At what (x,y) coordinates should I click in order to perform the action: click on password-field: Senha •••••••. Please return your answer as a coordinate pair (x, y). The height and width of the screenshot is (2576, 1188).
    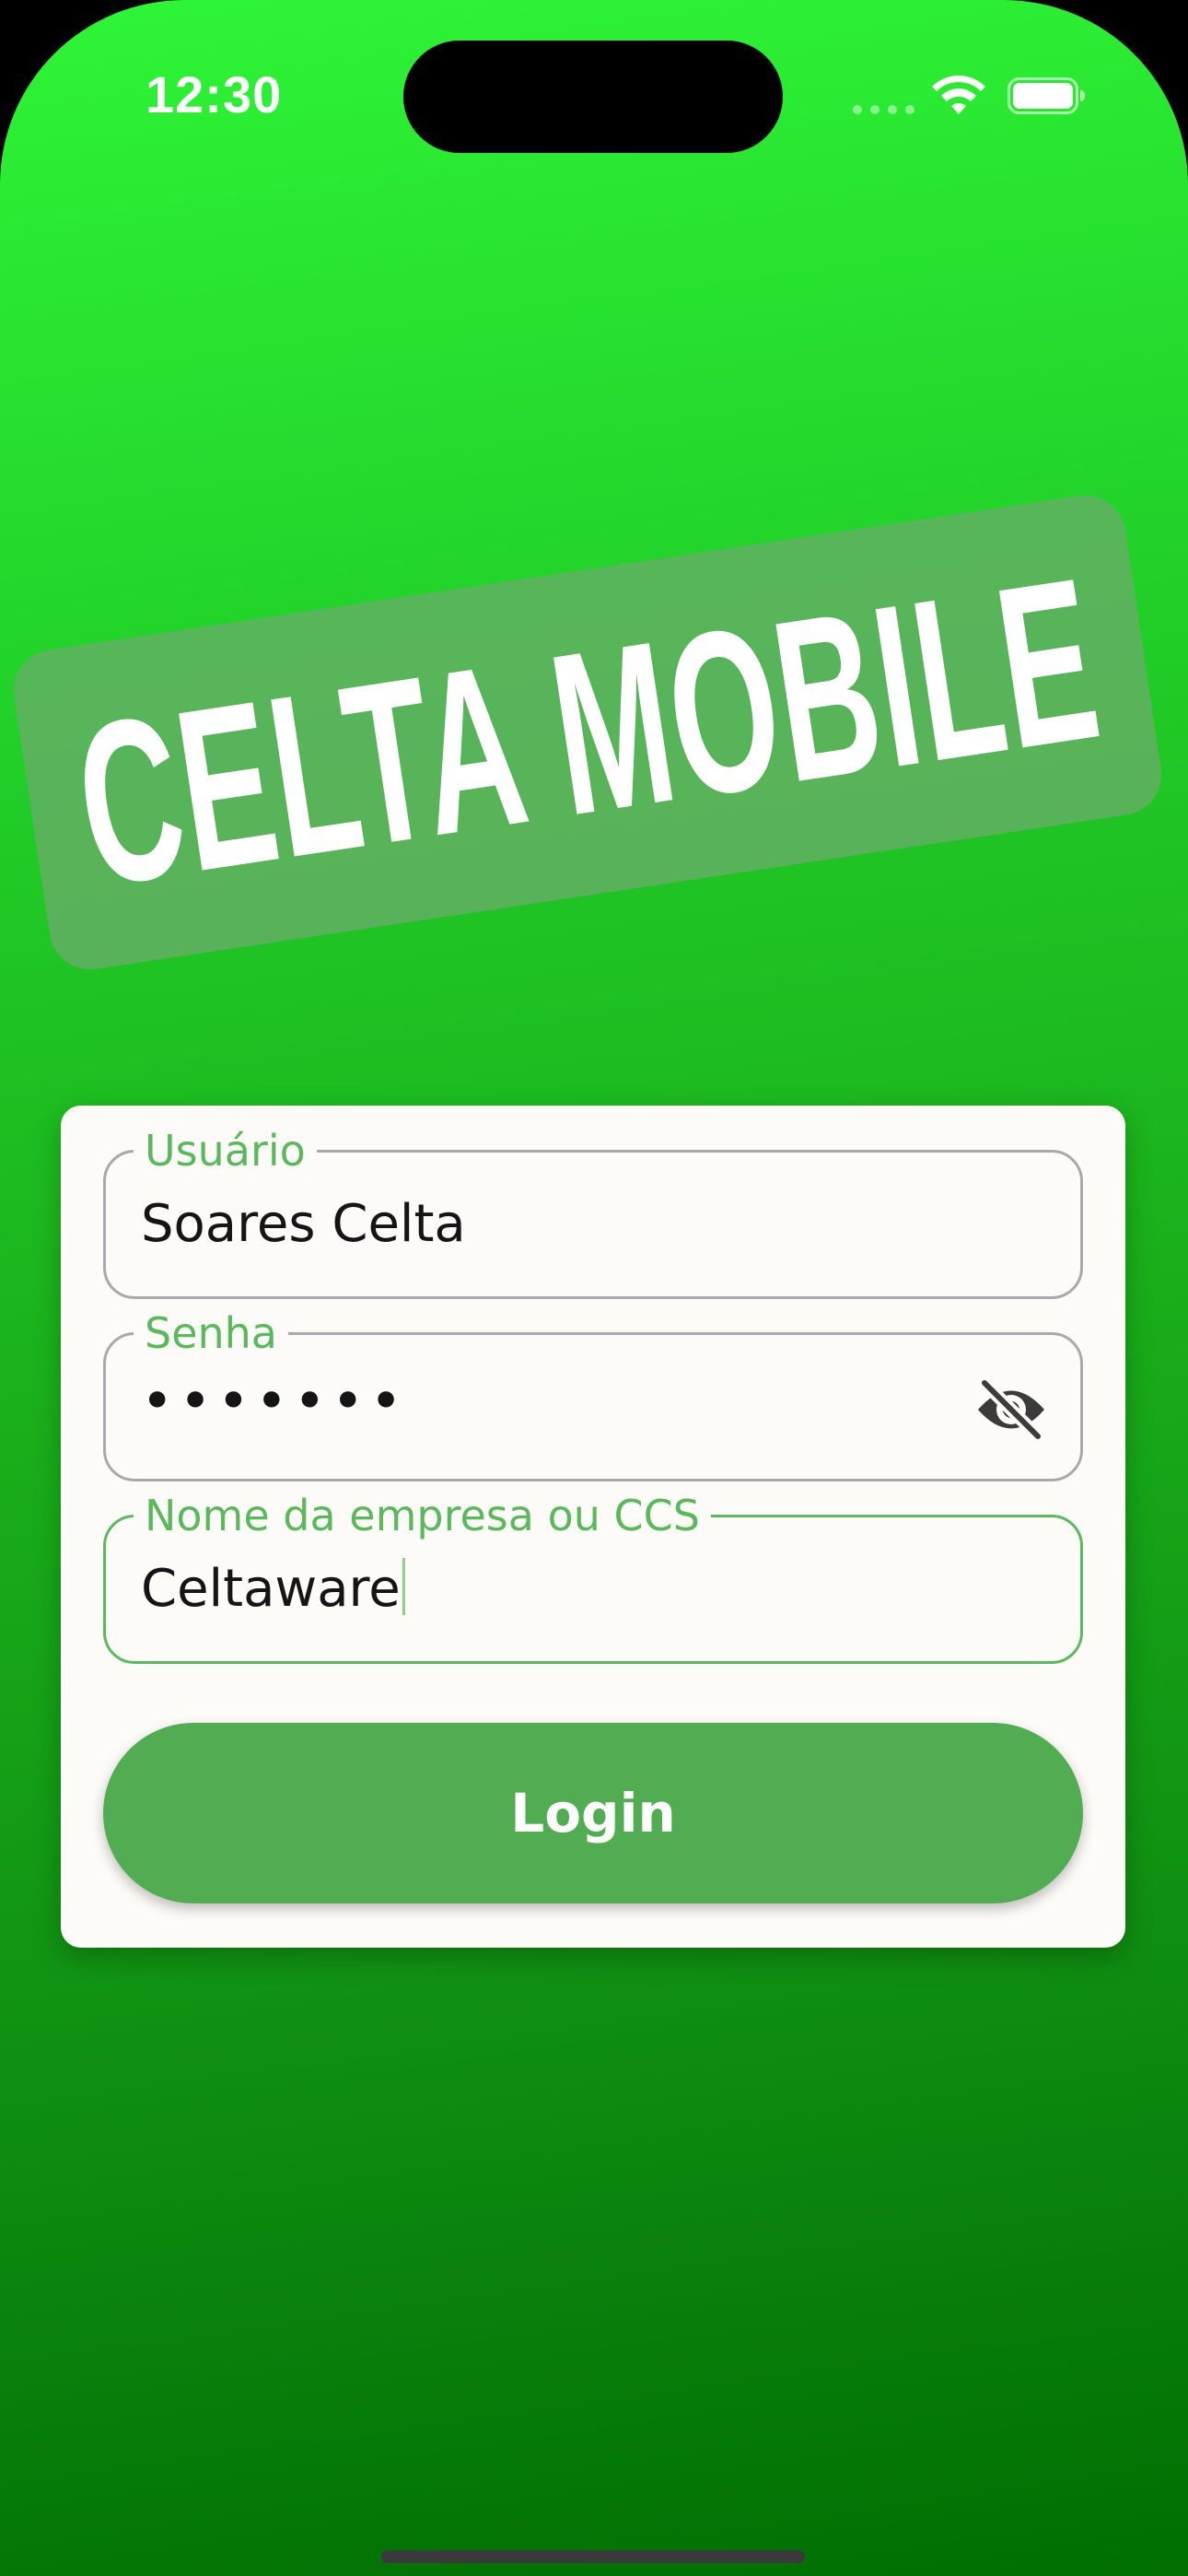
    Looking at the image, I should click on (593, 1394).